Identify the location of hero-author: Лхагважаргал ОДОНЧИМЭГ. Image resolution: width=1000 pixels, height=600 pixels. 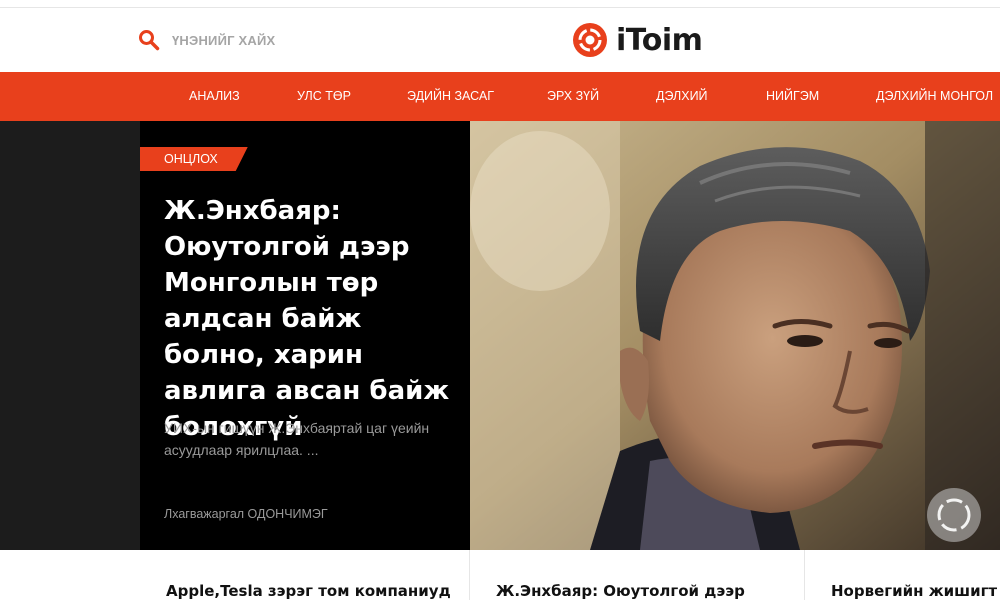
(246, 514).